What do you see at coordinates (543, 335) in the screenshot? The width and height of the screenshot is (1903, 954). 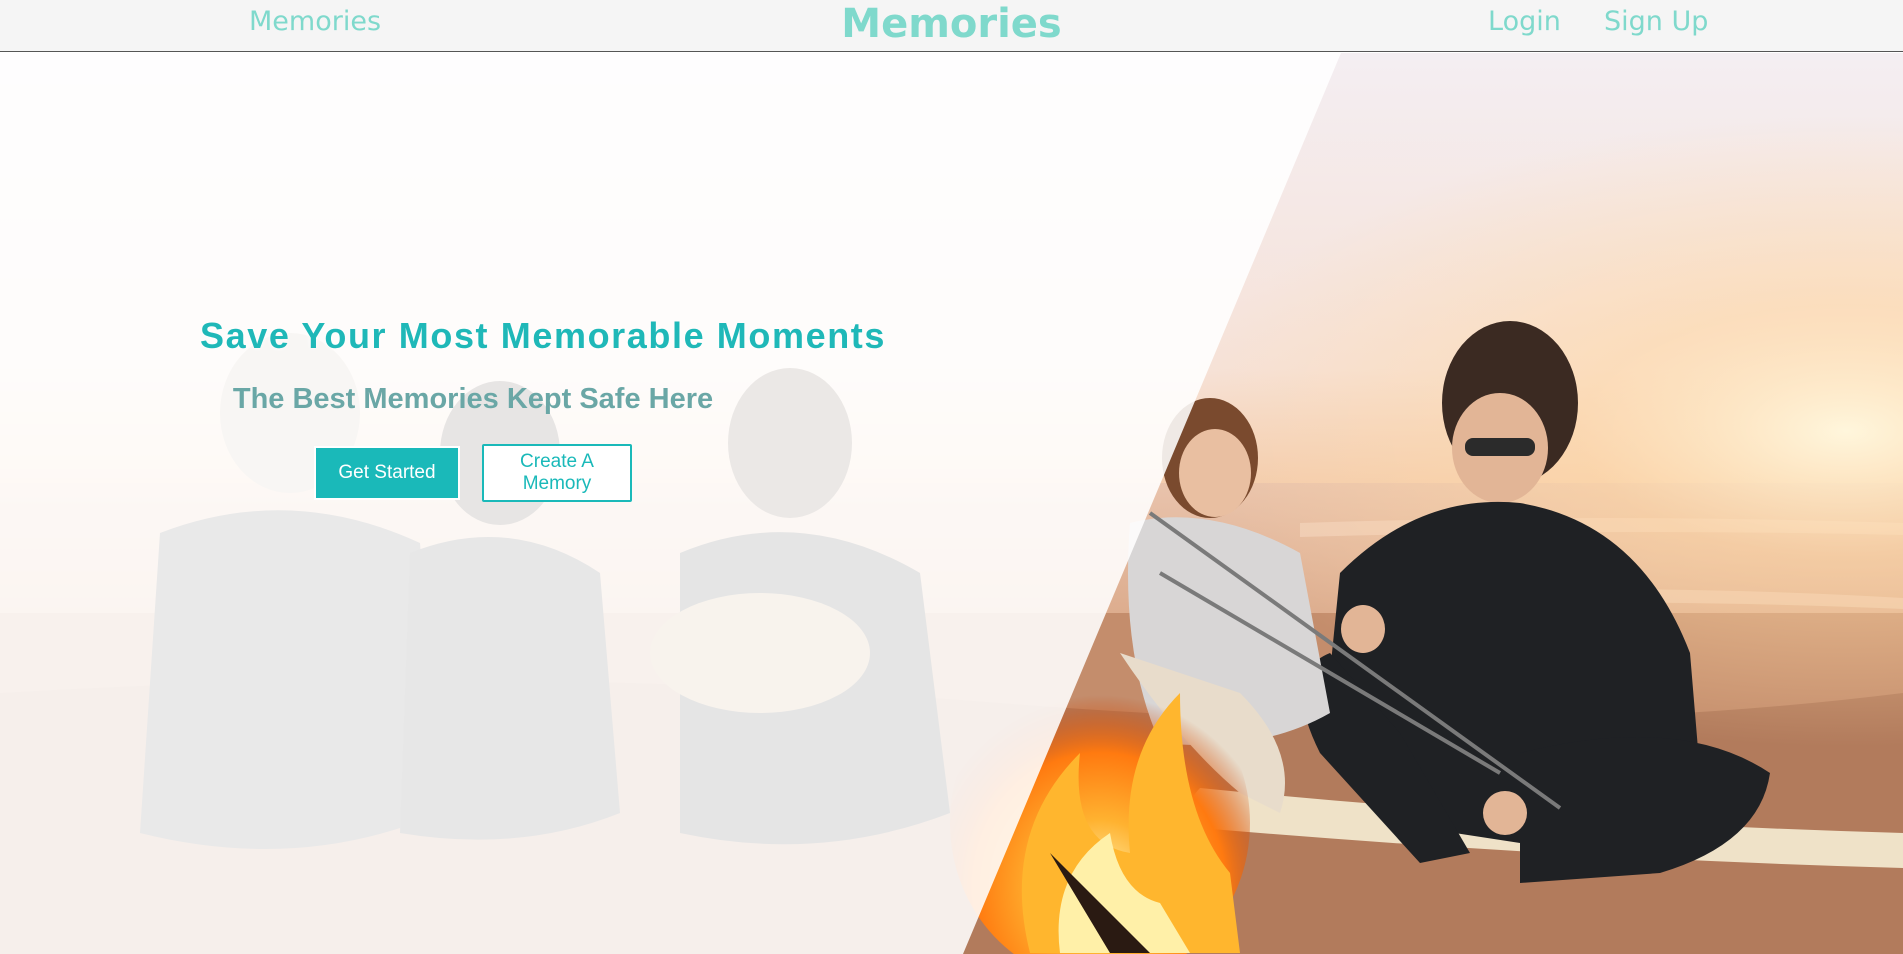 I see `hero-headline: Save Your Most Memorable Moments` at bounding box center [543, 335].